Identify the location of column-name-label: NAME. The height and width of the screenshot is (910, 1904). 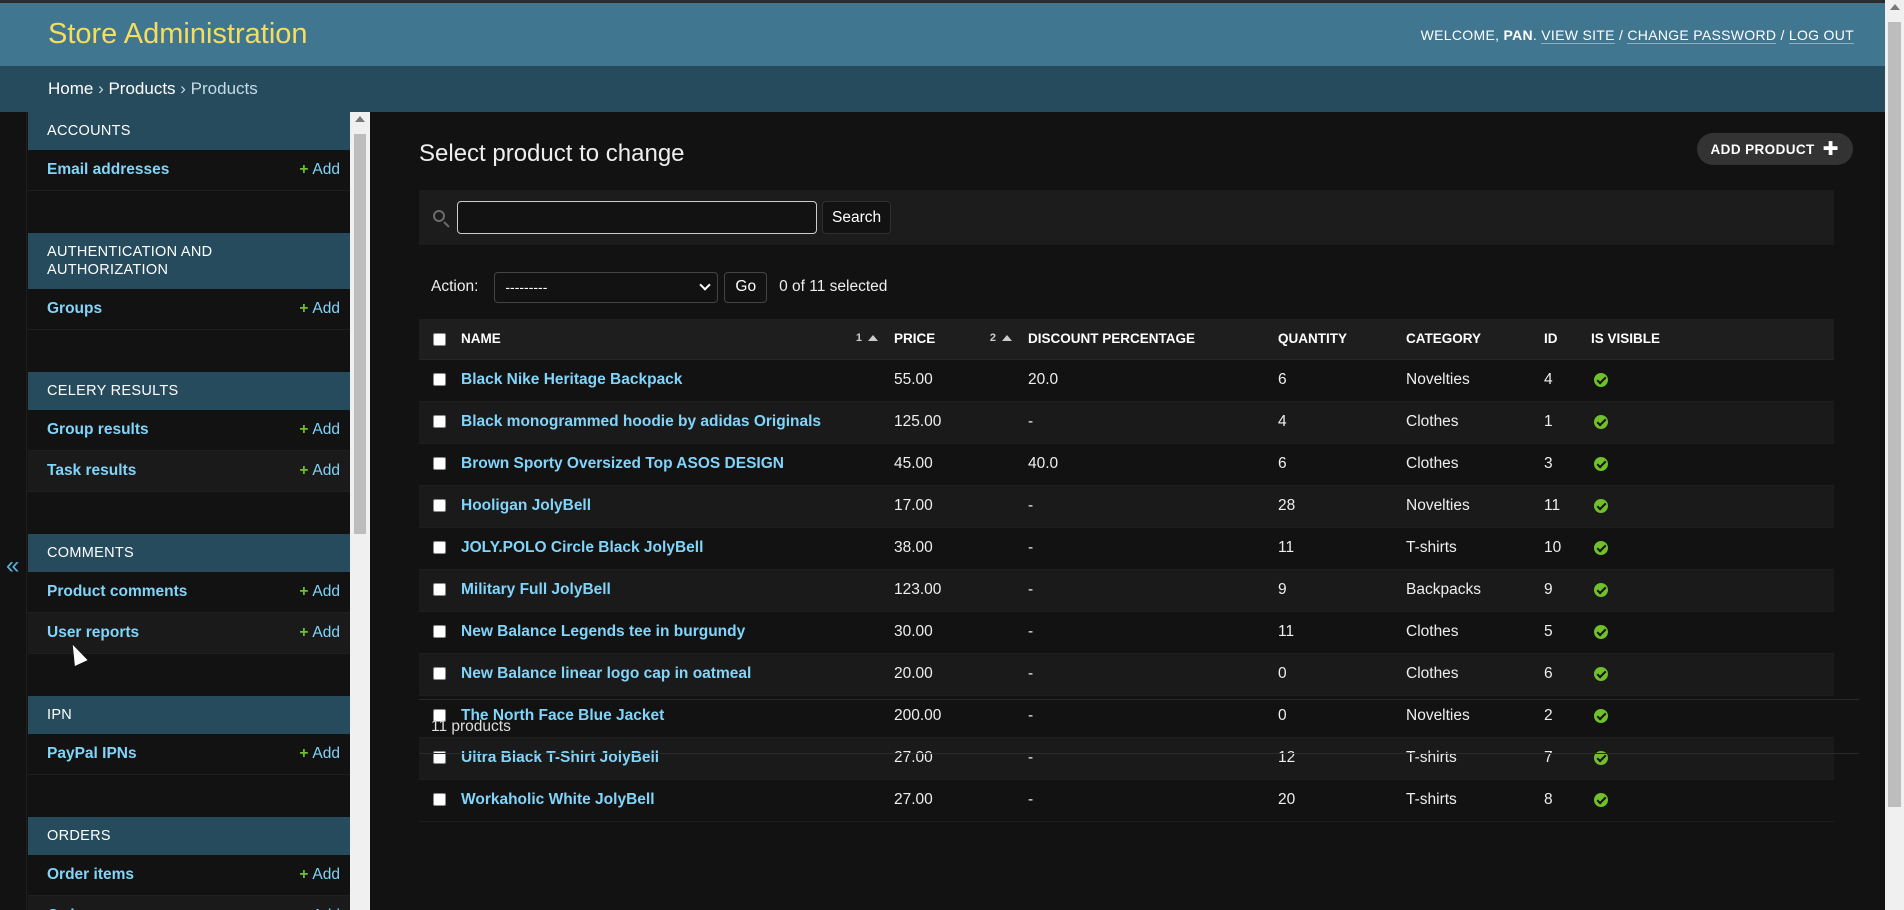
(481, 338).